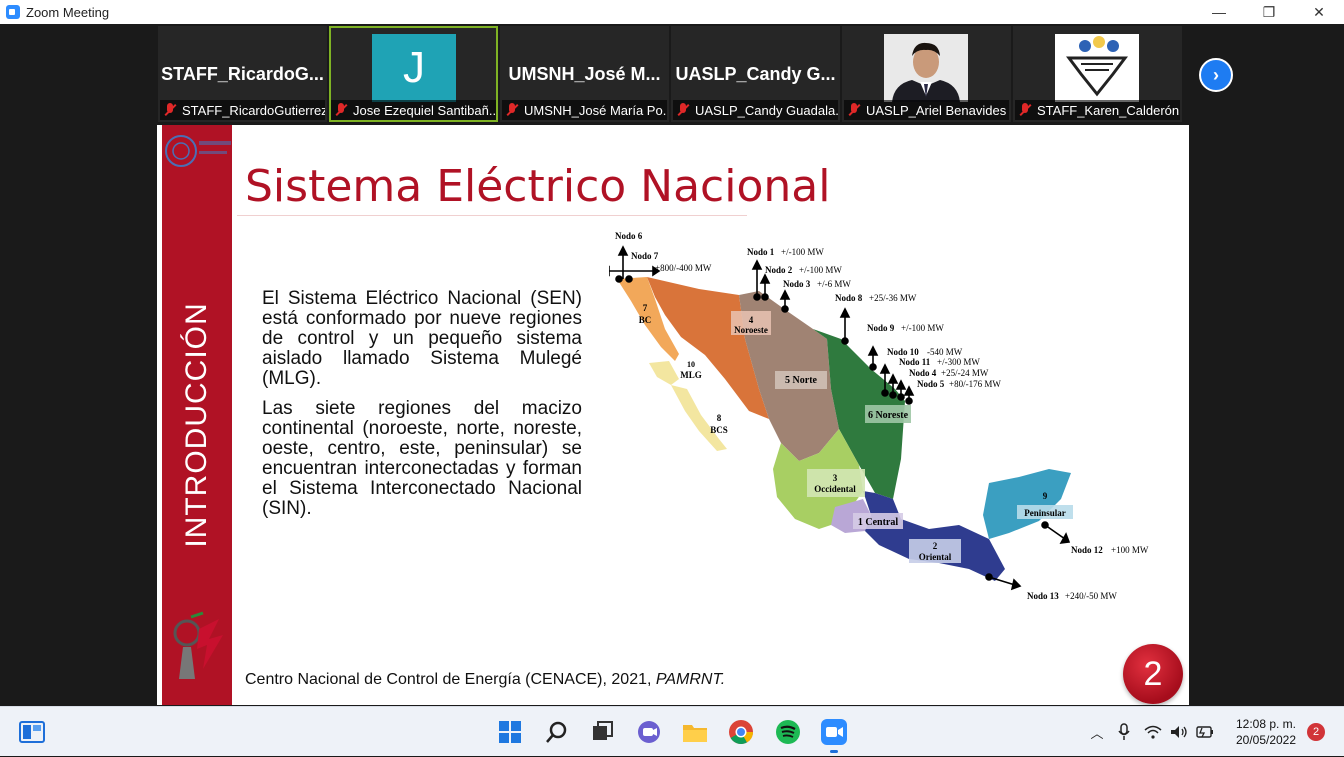  I want to click on wifi-icon, so click(1153, 732).